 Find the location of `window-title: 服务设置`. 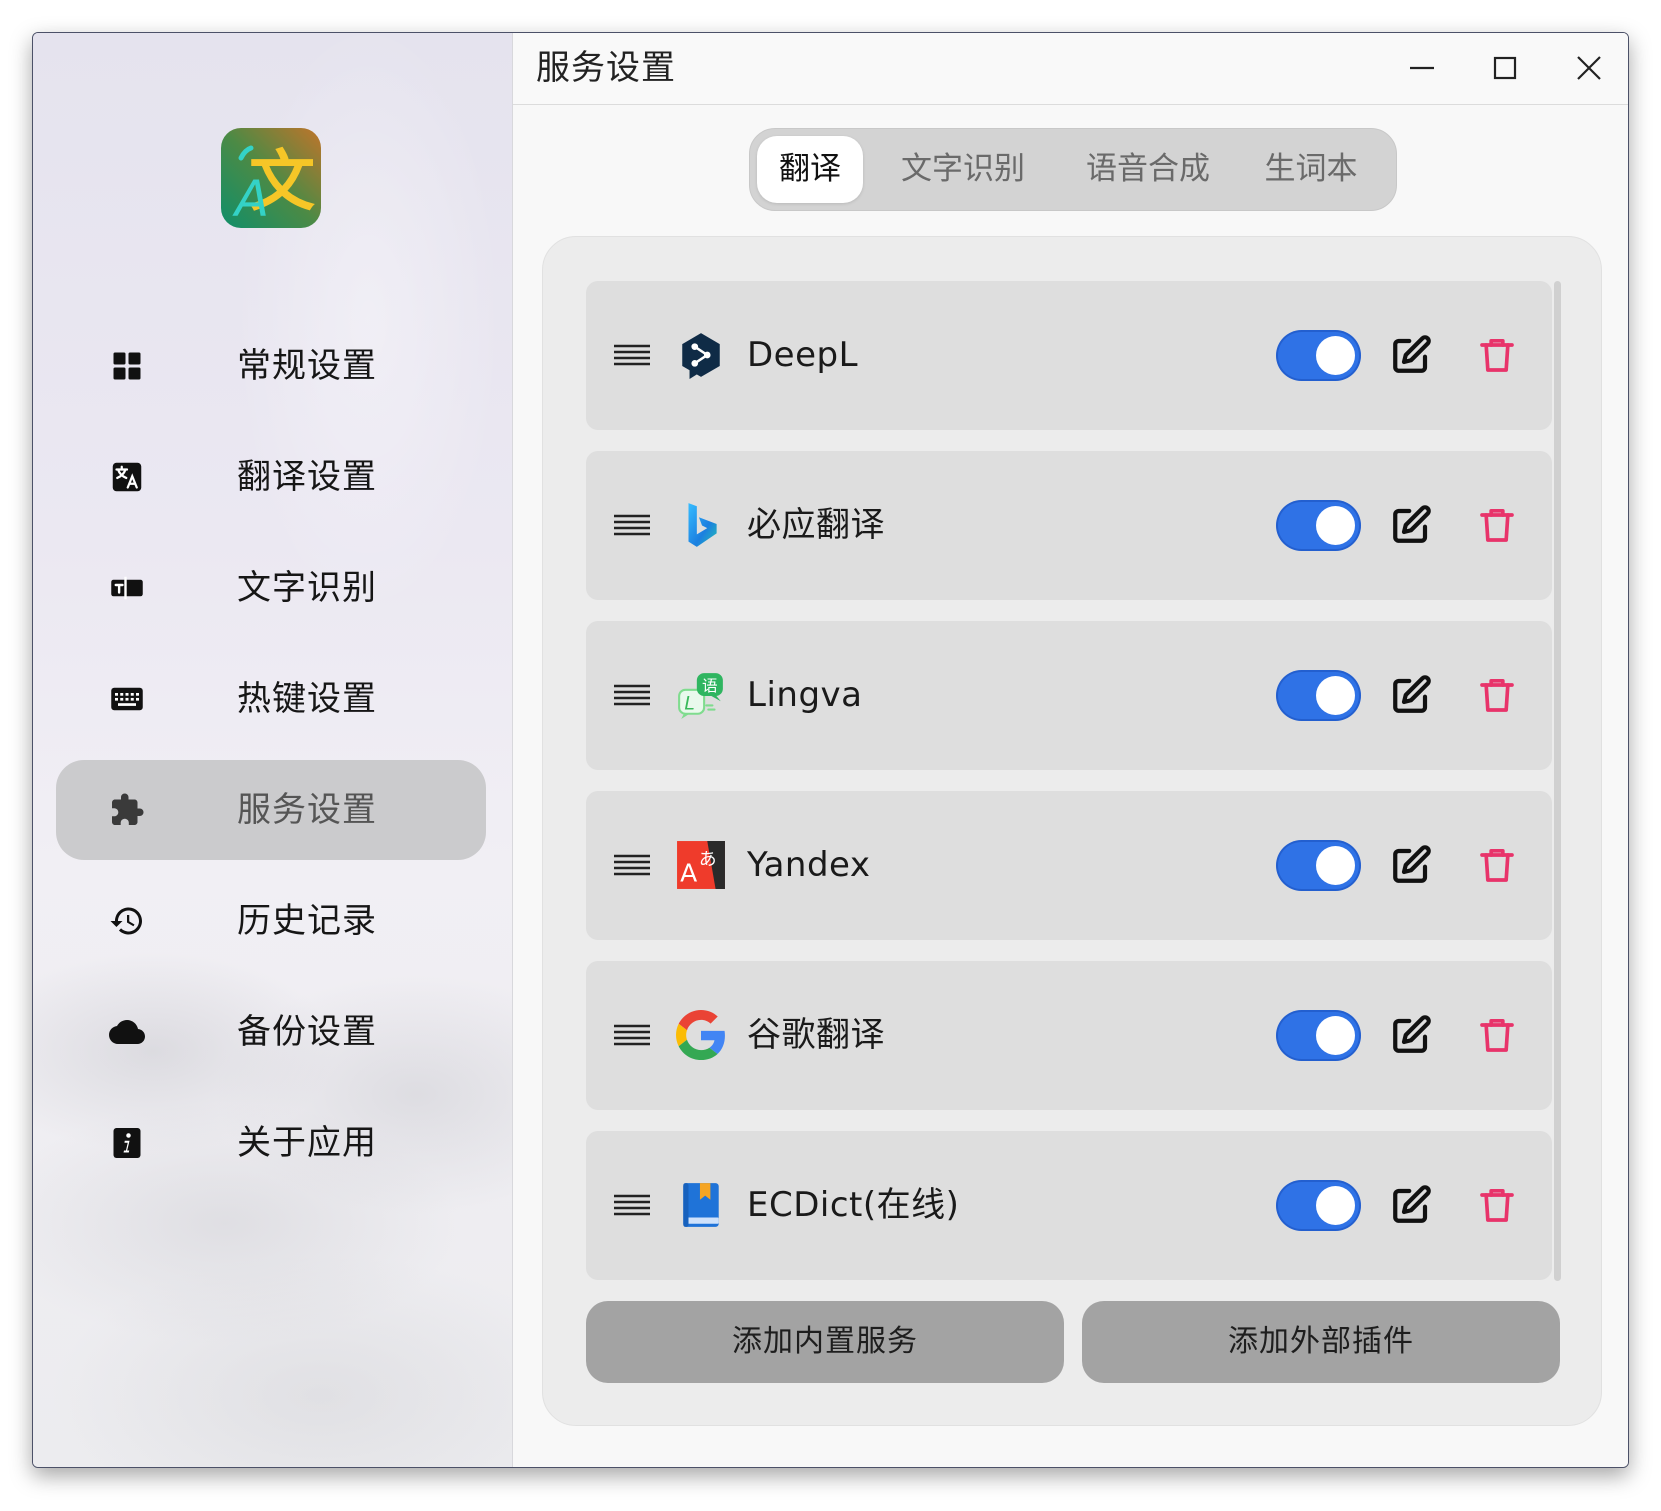

window-title: 服务设置 is located at coordinates (606, 68).